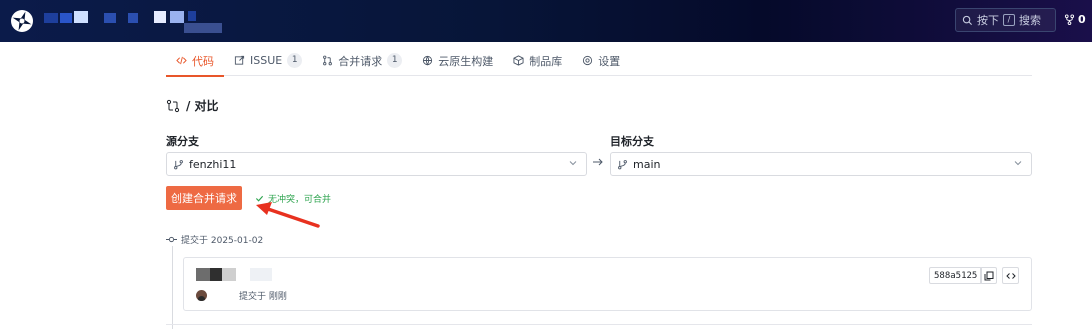 This screenshot has width=1092, height=329. I want to click on pull-request-icon, so click(328, 60).